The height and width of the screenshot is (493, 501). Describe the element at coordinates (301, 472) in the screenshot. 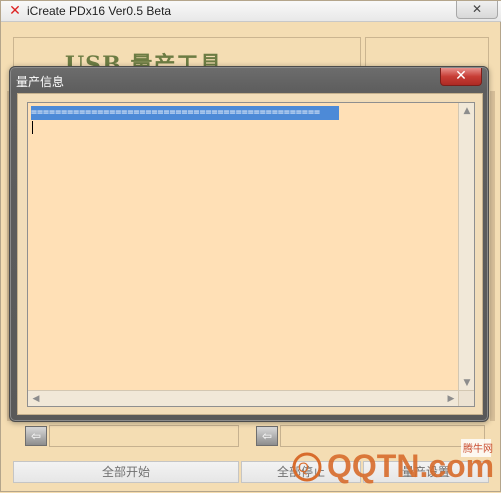

I see `stop-all-button: 全部停止` at that location.